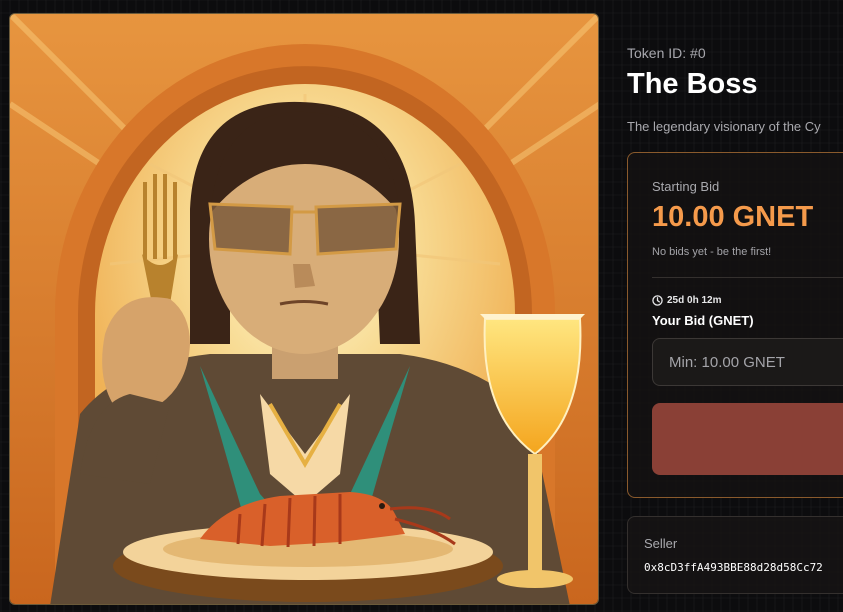 The image size is (843, 612). I want to click on bid-amount-input, so click(747, 362).